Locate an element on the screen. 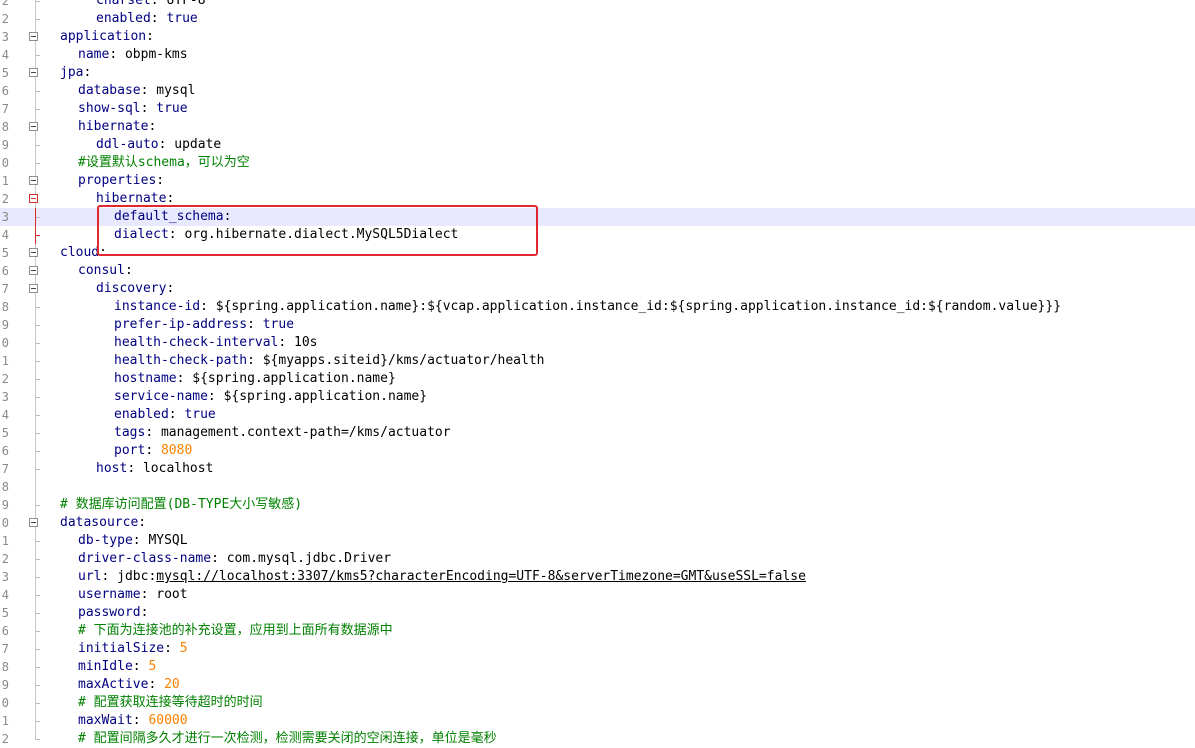  code-line: 5 jpa: is located at coordinates (597, 73).